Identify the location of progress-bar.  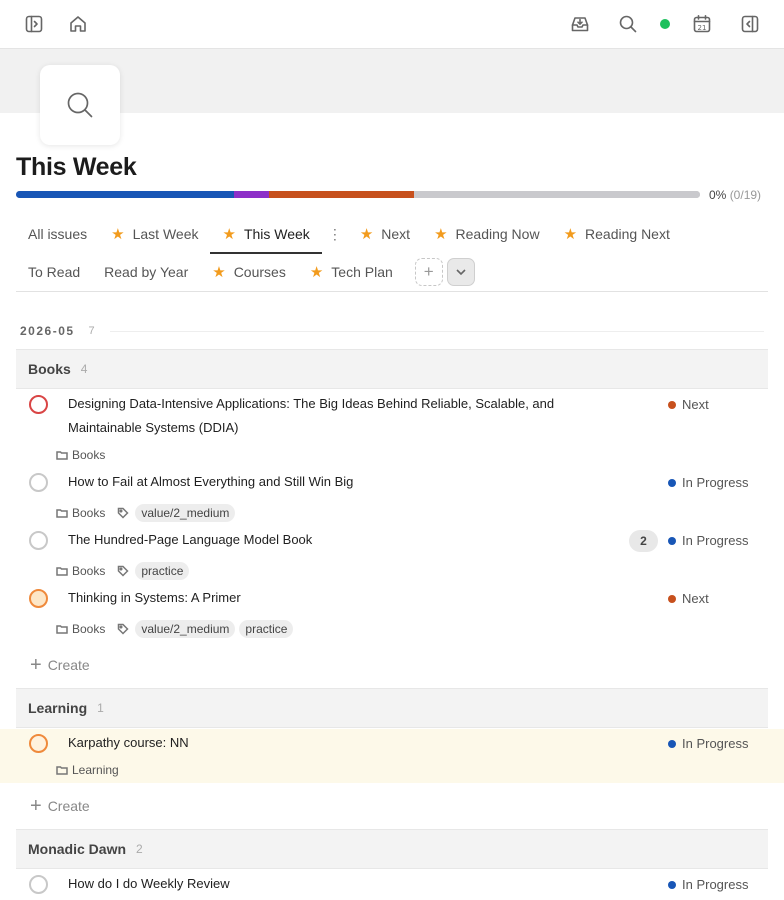
(358, 194).